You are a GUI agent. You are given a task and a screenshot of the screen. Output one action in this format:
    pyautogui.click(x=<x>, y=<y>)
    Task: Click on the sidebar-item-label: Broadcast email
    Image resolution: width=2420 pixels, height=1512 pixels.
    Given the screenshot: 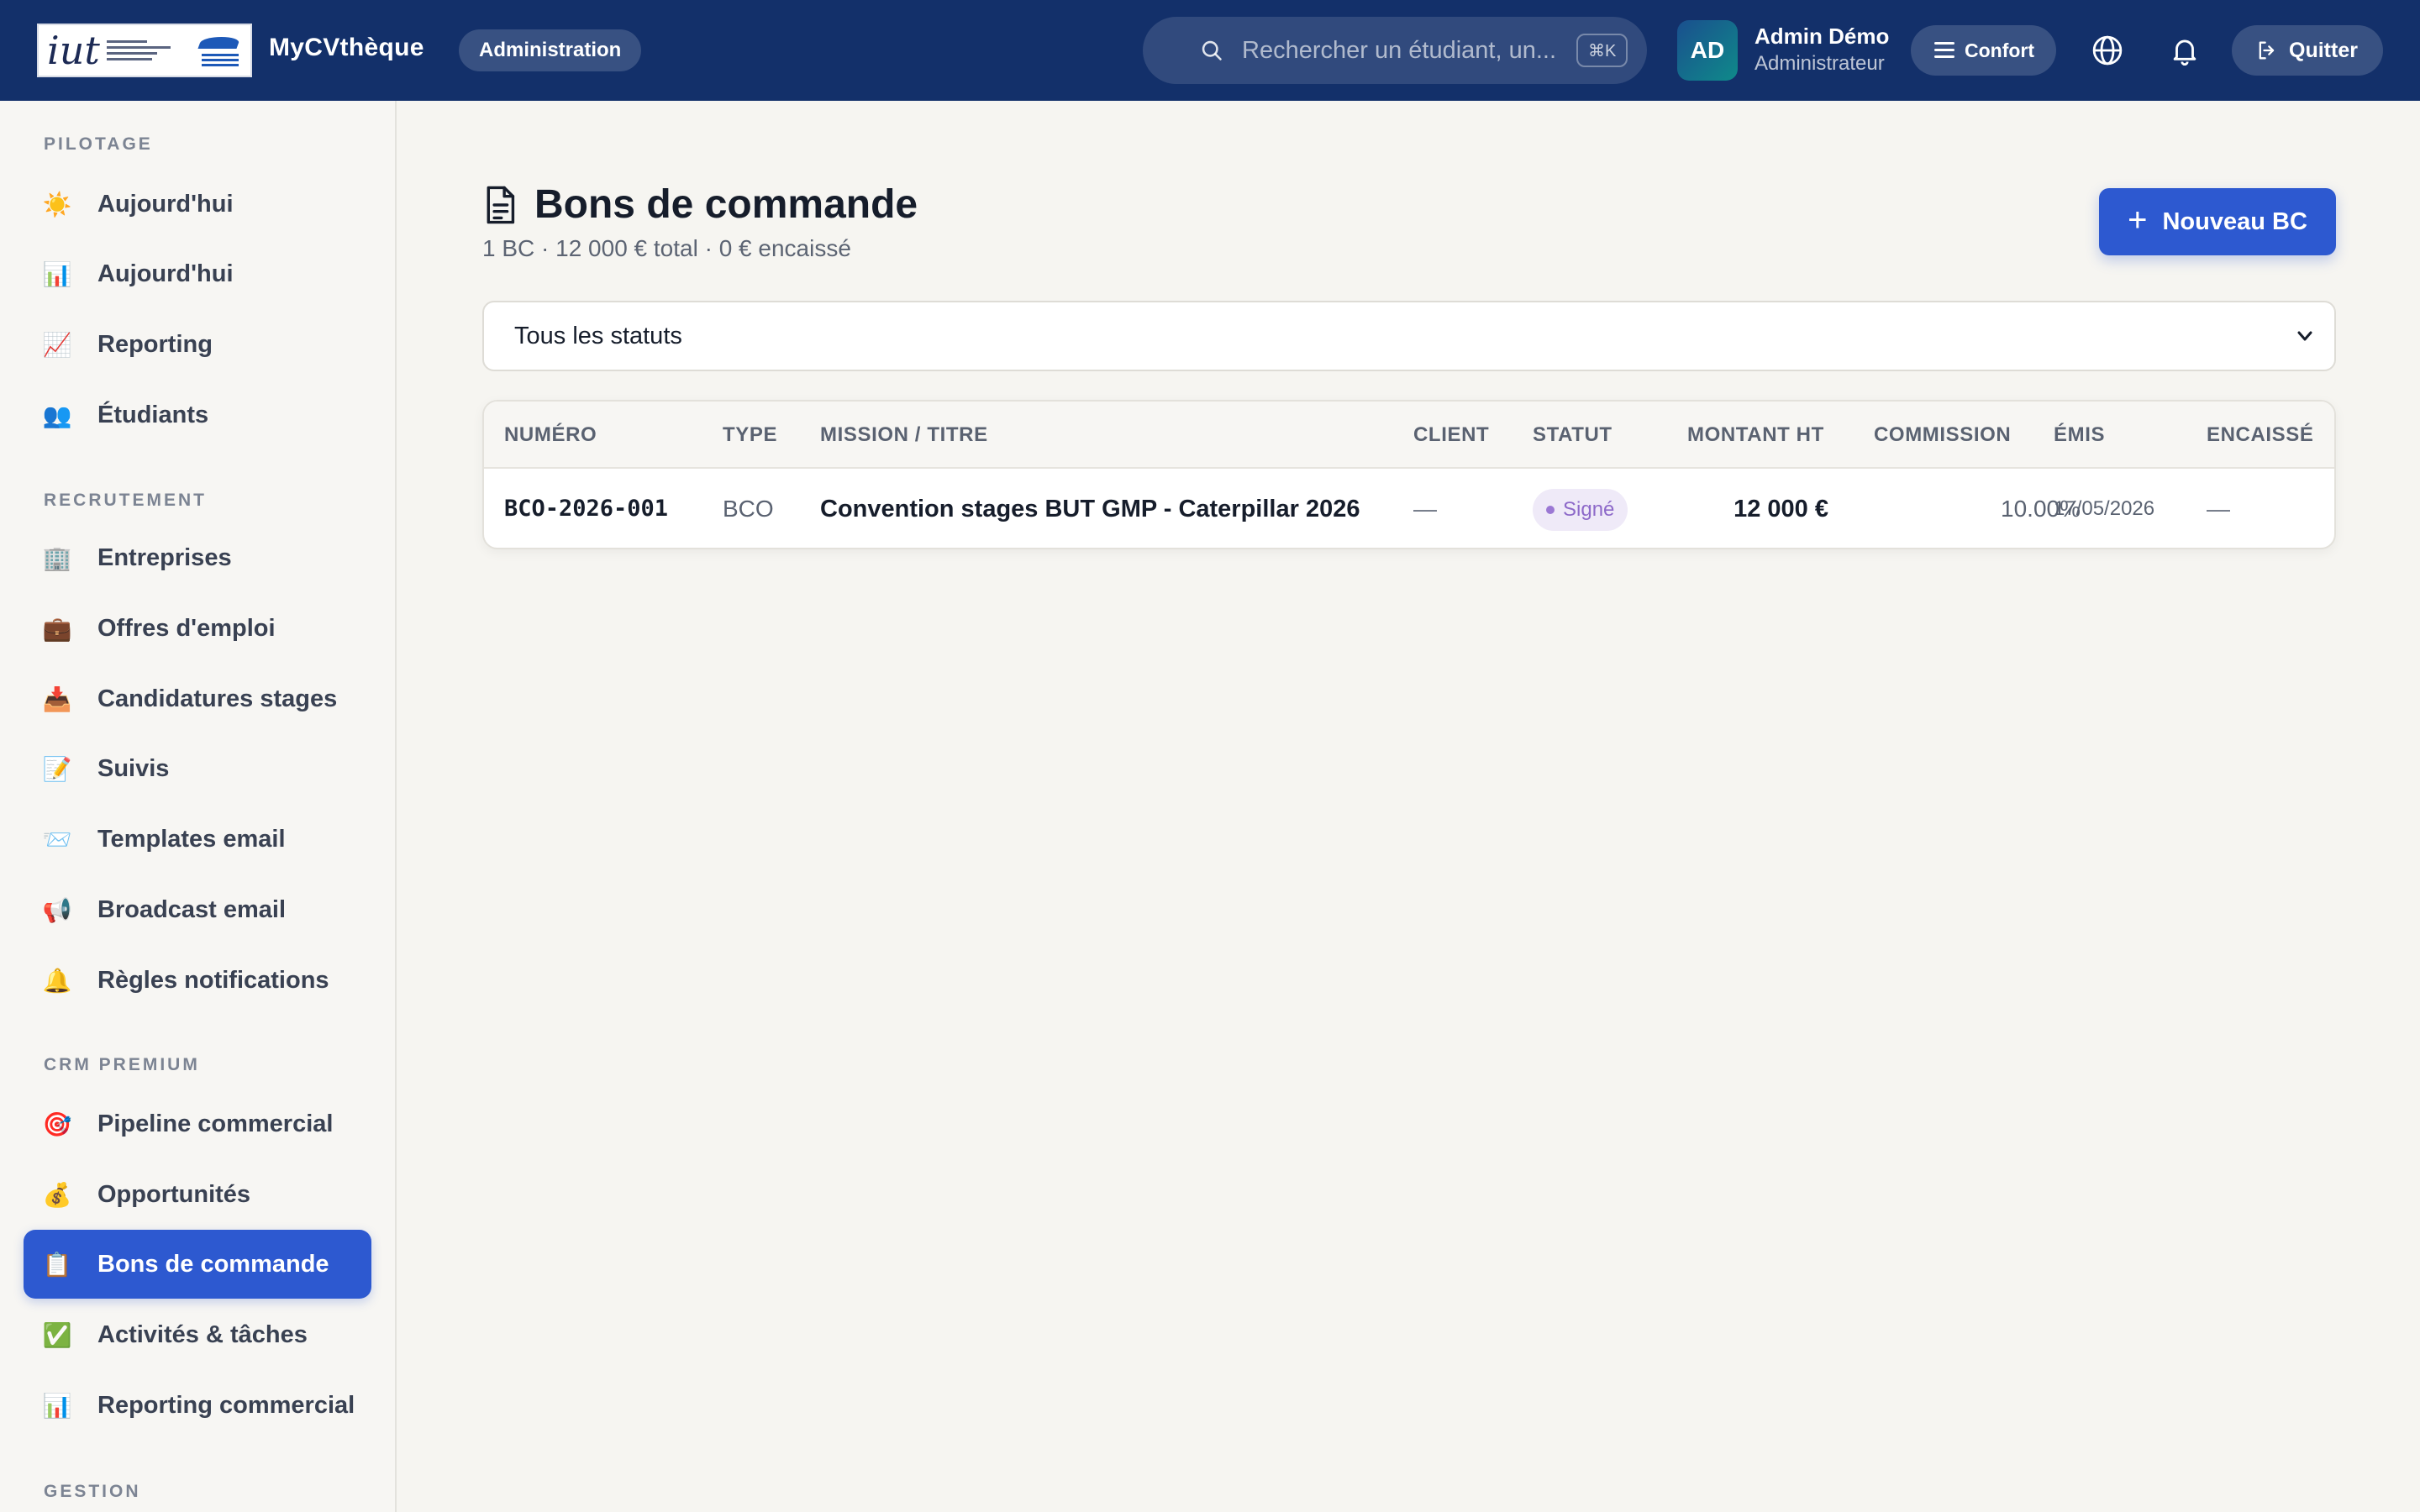 What is the action you would take?
    pyautogui.click(x=192, y=909)
    